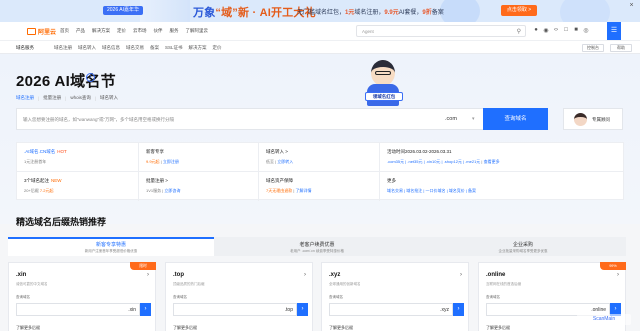 The width and height of the screenshot is (640, 331). Describe the element at coordinates (576, 30) in the screenshot. I see `cart-icon: ■` at that location.